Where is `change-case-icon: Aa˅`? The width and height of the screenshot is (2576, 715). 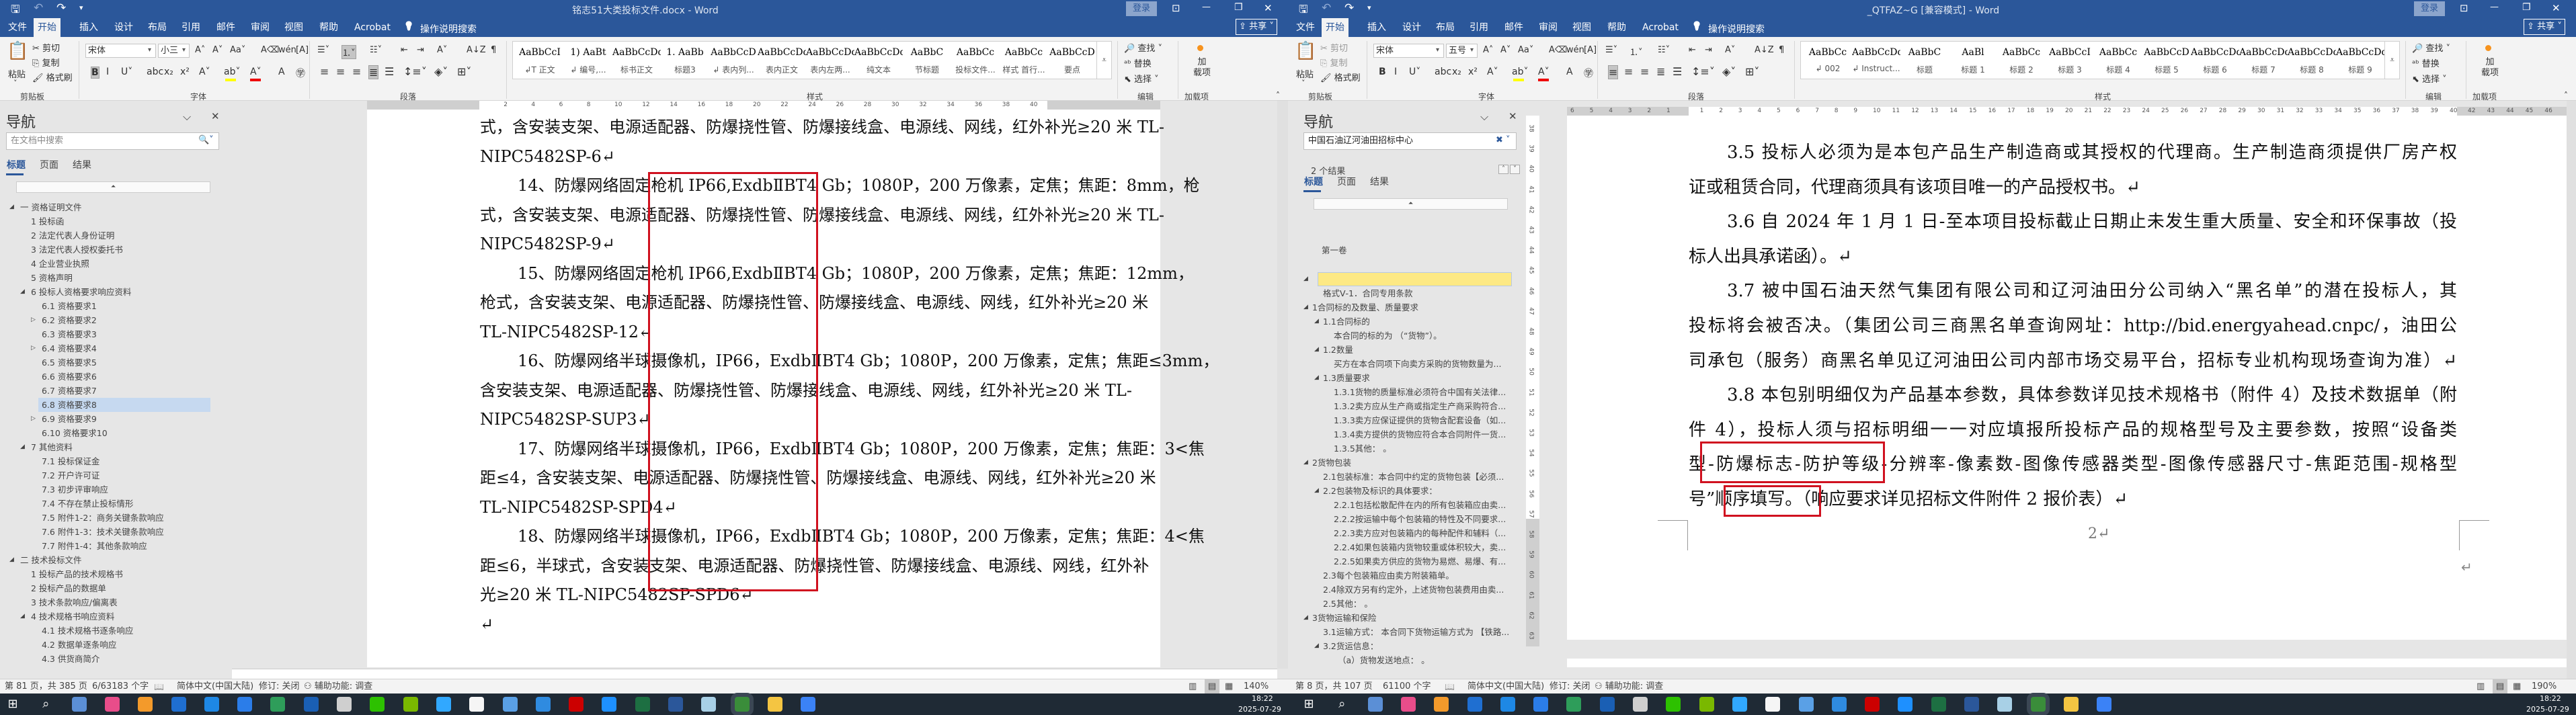
change-case-icon: Aa˅ is located at coordinates (237, 50).